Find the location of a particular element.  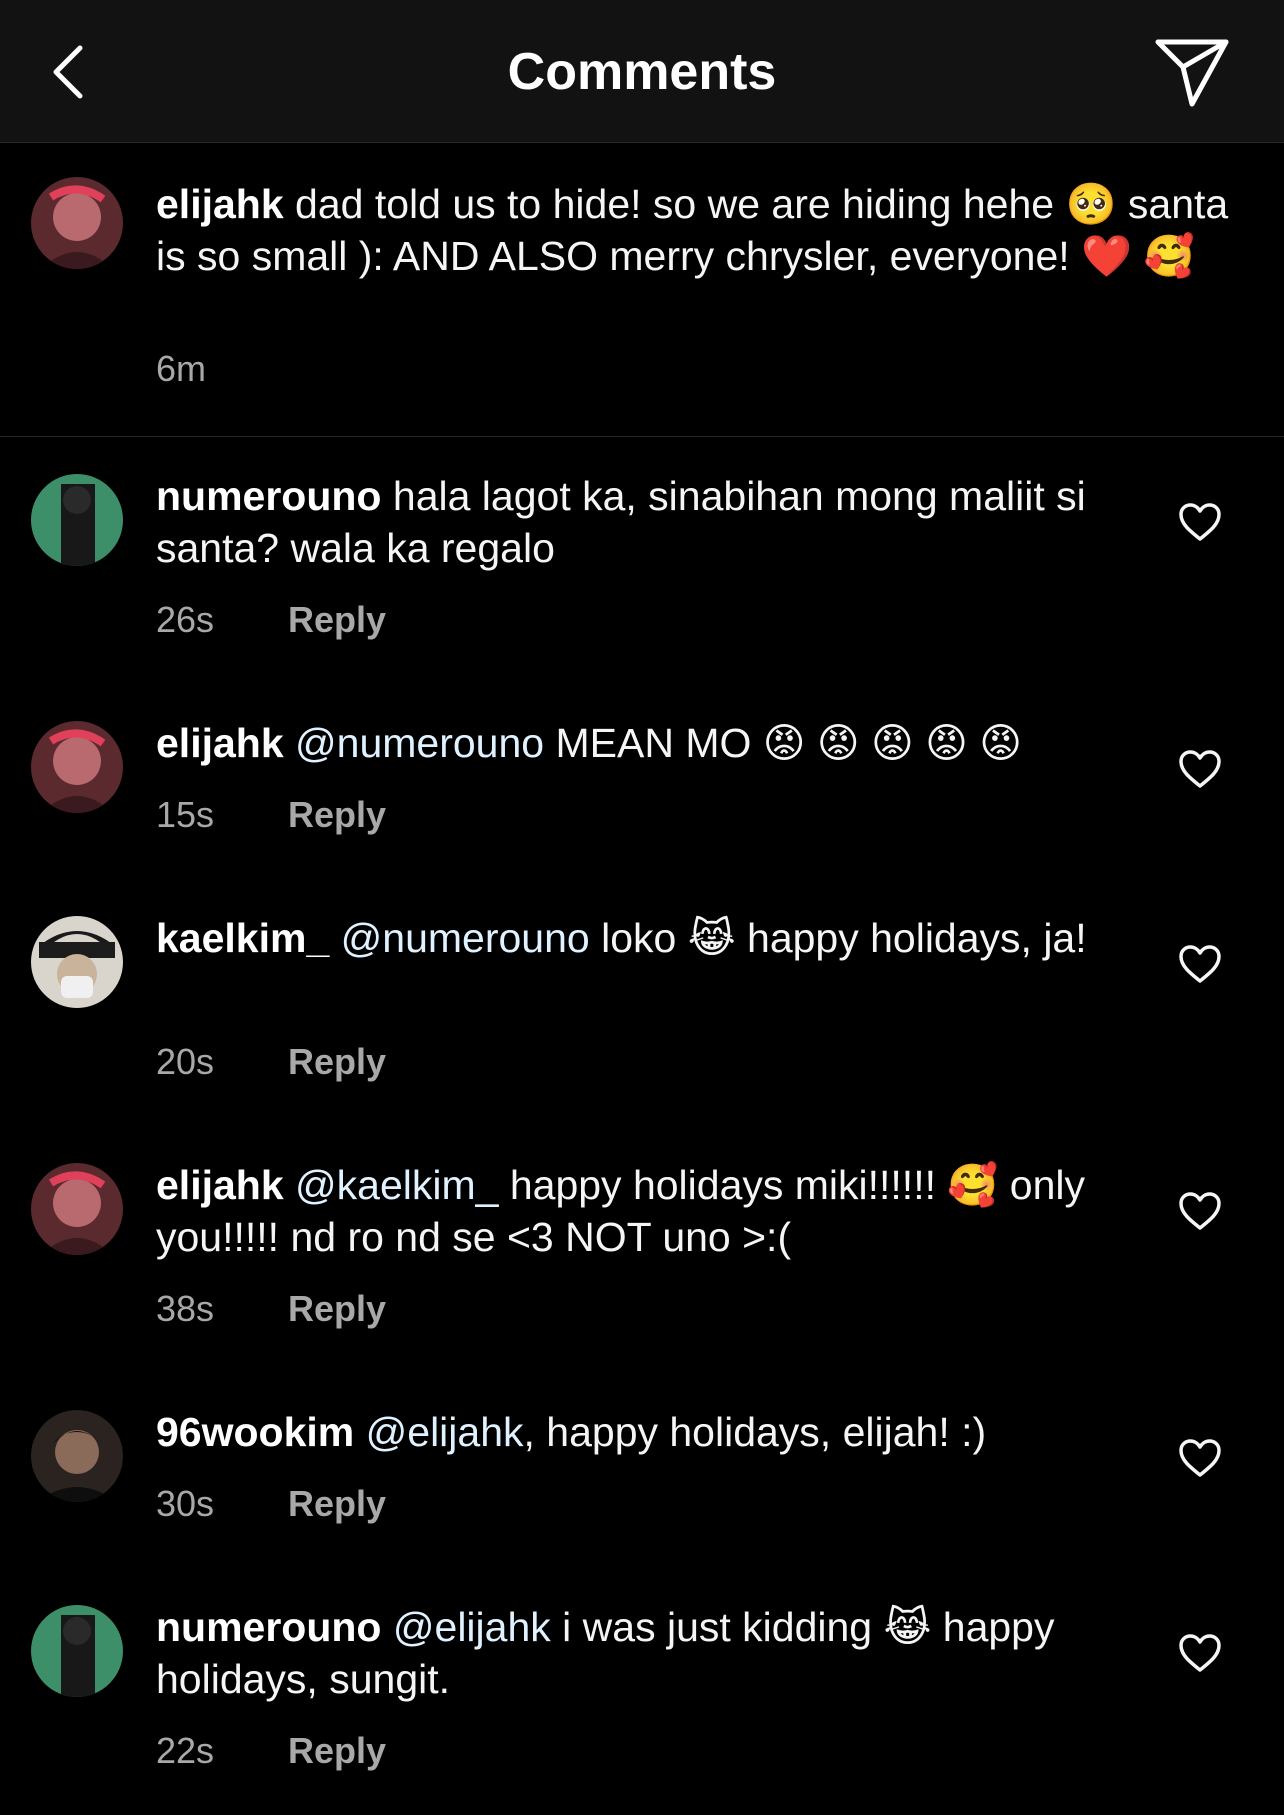

comment-meta: 15s Reply is located at coordinates (271, 815).